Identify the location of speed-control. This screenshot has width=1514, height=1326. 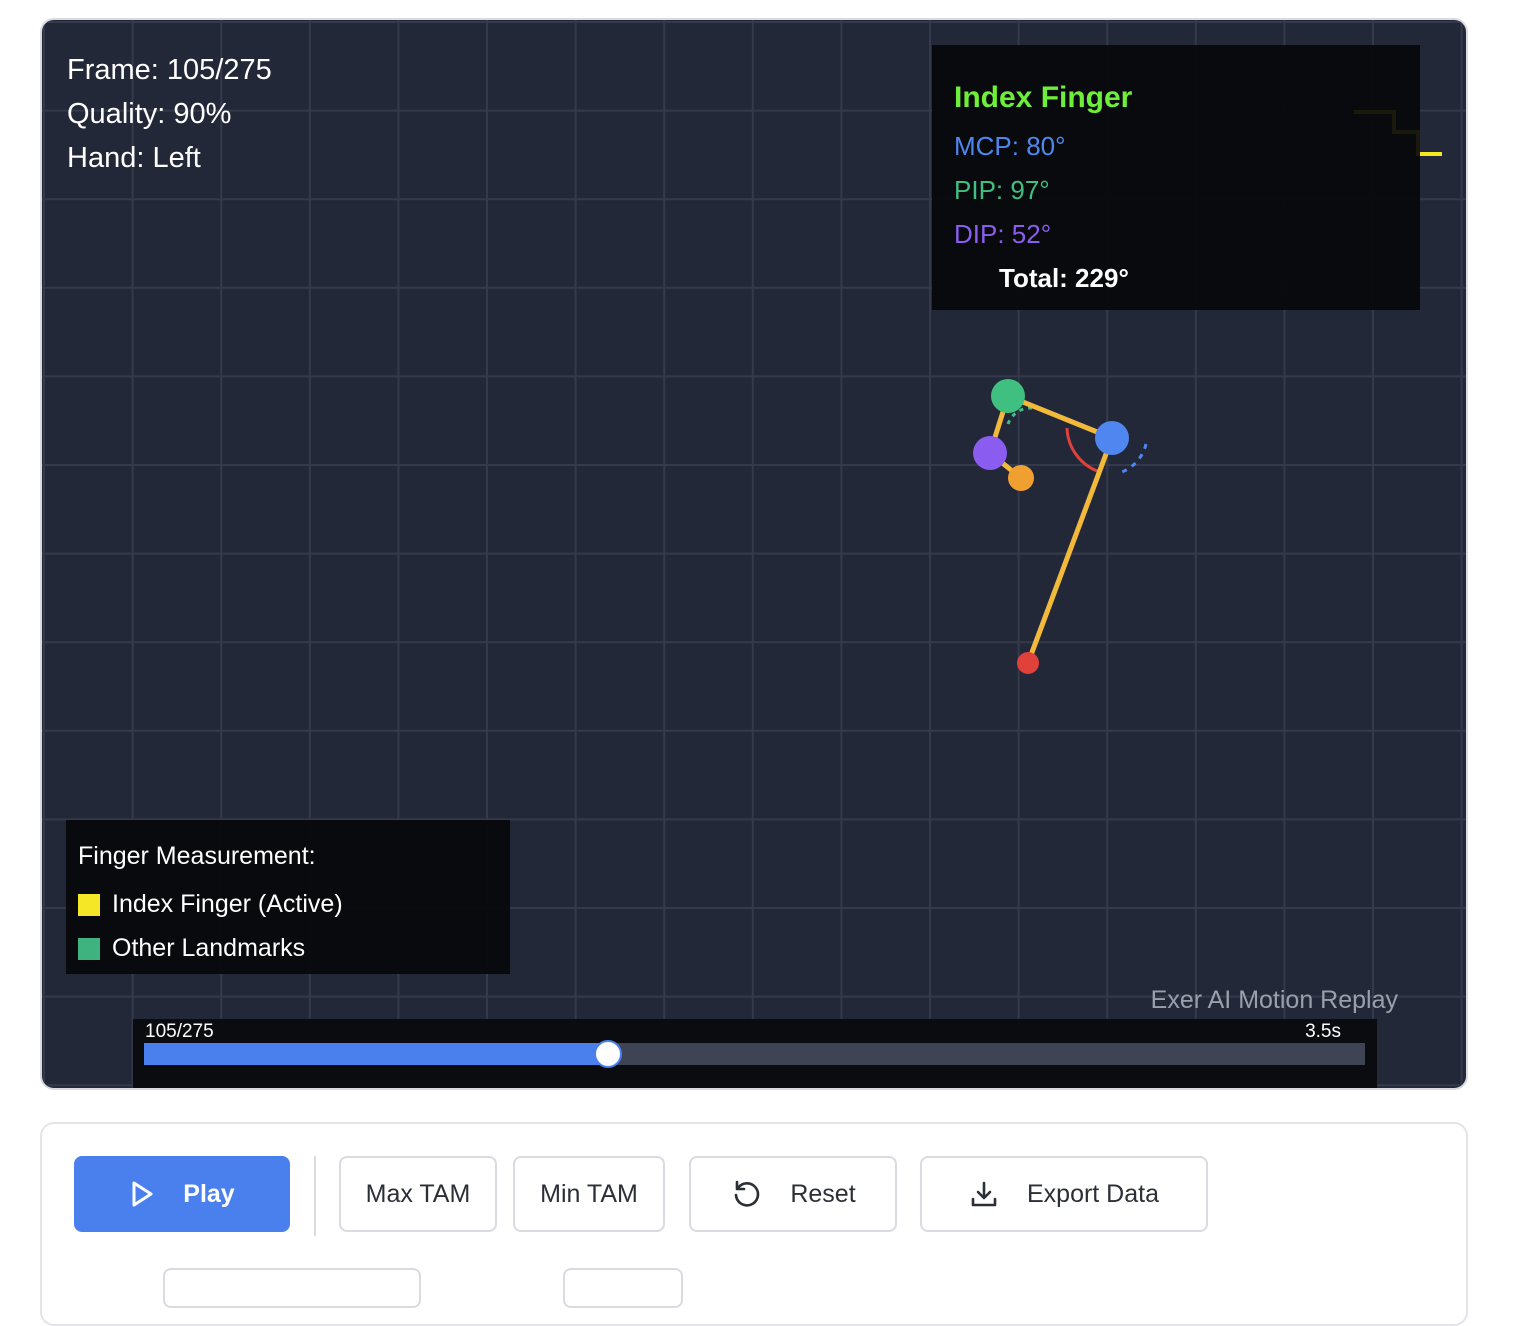
(623, 1288).